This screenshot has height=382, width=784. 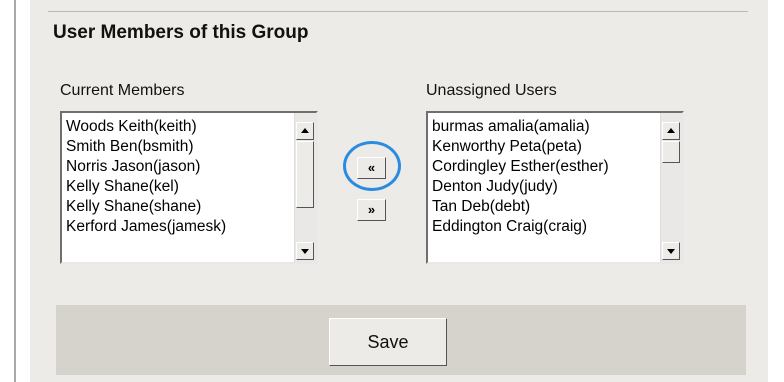 What do you see at coordinates (180, 147) in the screenshot?
I see `list-item: Smith Ben(bsmith)` at bounding box center [180, 147].